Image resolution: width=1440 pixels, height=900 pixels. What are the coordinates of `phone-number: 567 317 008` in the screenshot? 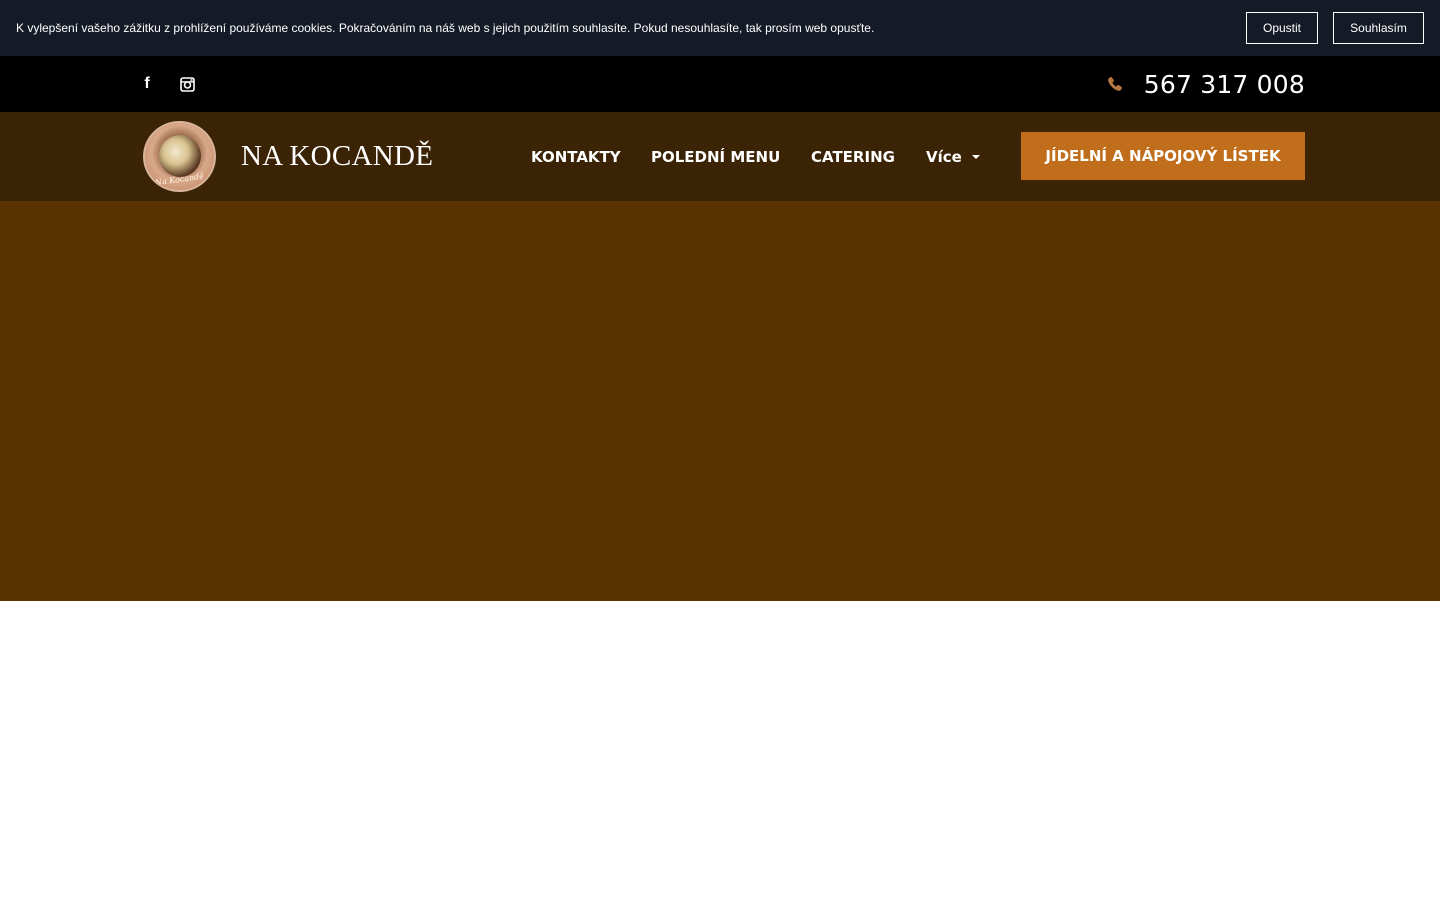 It's located at (1224, 84).